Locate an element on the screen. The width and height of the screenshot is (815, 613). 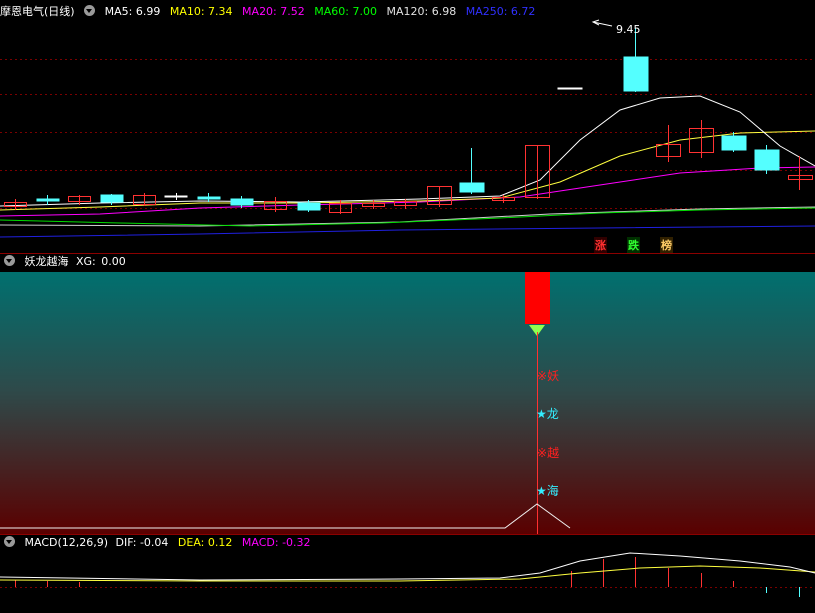
ma5-legend: MA5: 6.99 is located at coordinates (132, 11).